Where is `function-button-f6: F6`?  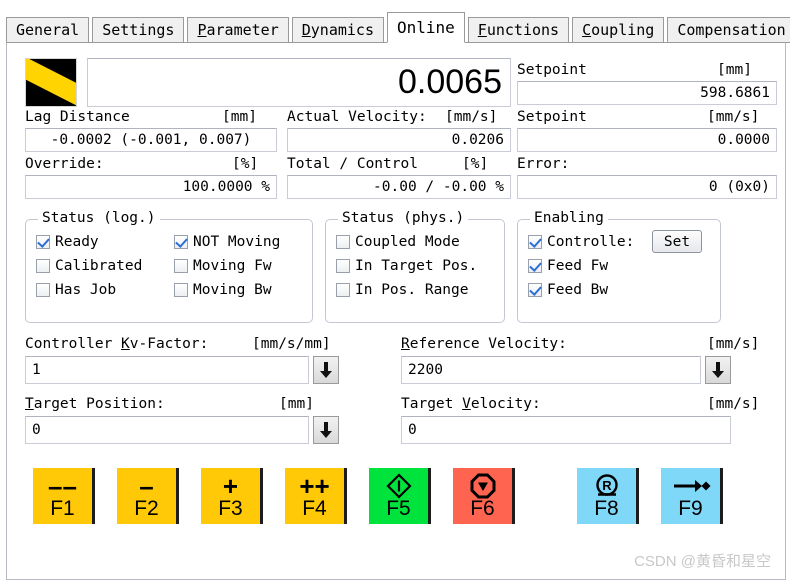
function-button-f6: F6 is located at coordinates (484, 496).